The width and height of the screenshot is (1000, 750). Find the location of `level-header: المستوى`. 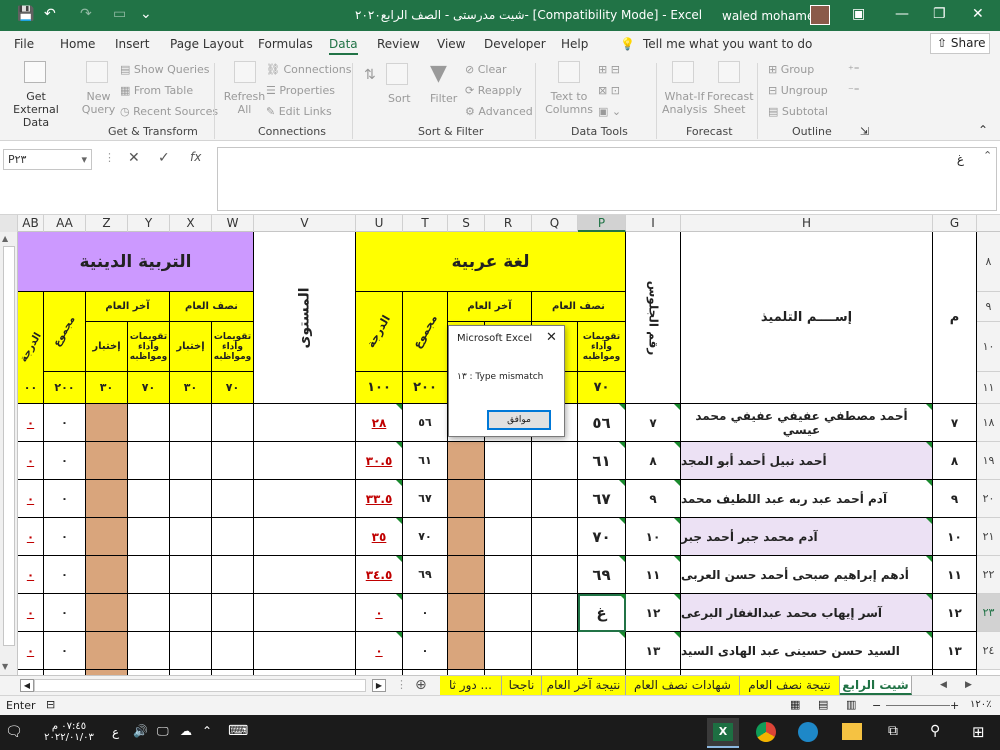

level-header: المستوى is located at coordinates (305, 318).